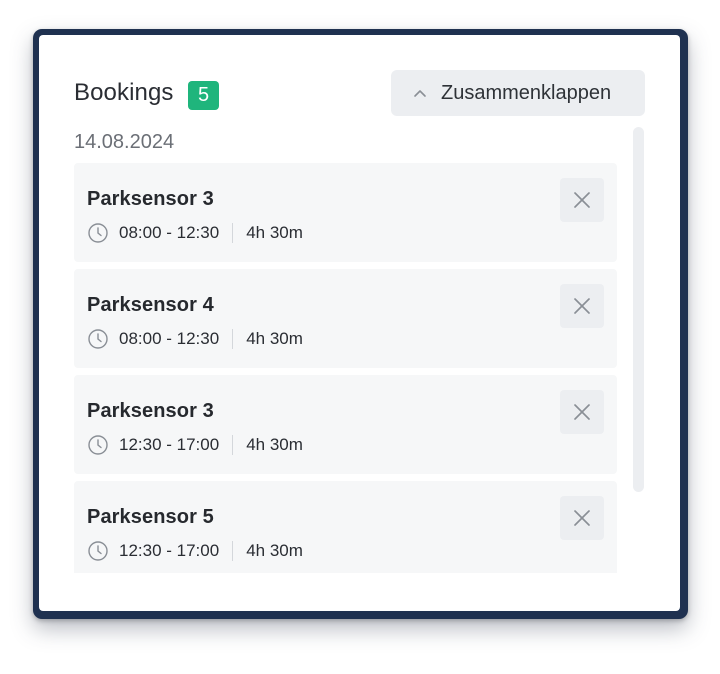 This screenshot has width=720, height=674. Describe the element at coordinates (345, 424) in the screenshot. I see `booking-card: Parksensor 3 12:30 - 17:00 4h 30m` at that location.